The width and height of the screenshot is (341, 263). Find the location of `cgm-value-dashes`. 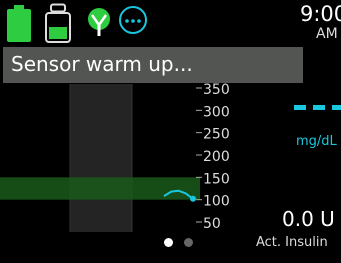

cgm-value-dashes is located at coordinates (317, 107).